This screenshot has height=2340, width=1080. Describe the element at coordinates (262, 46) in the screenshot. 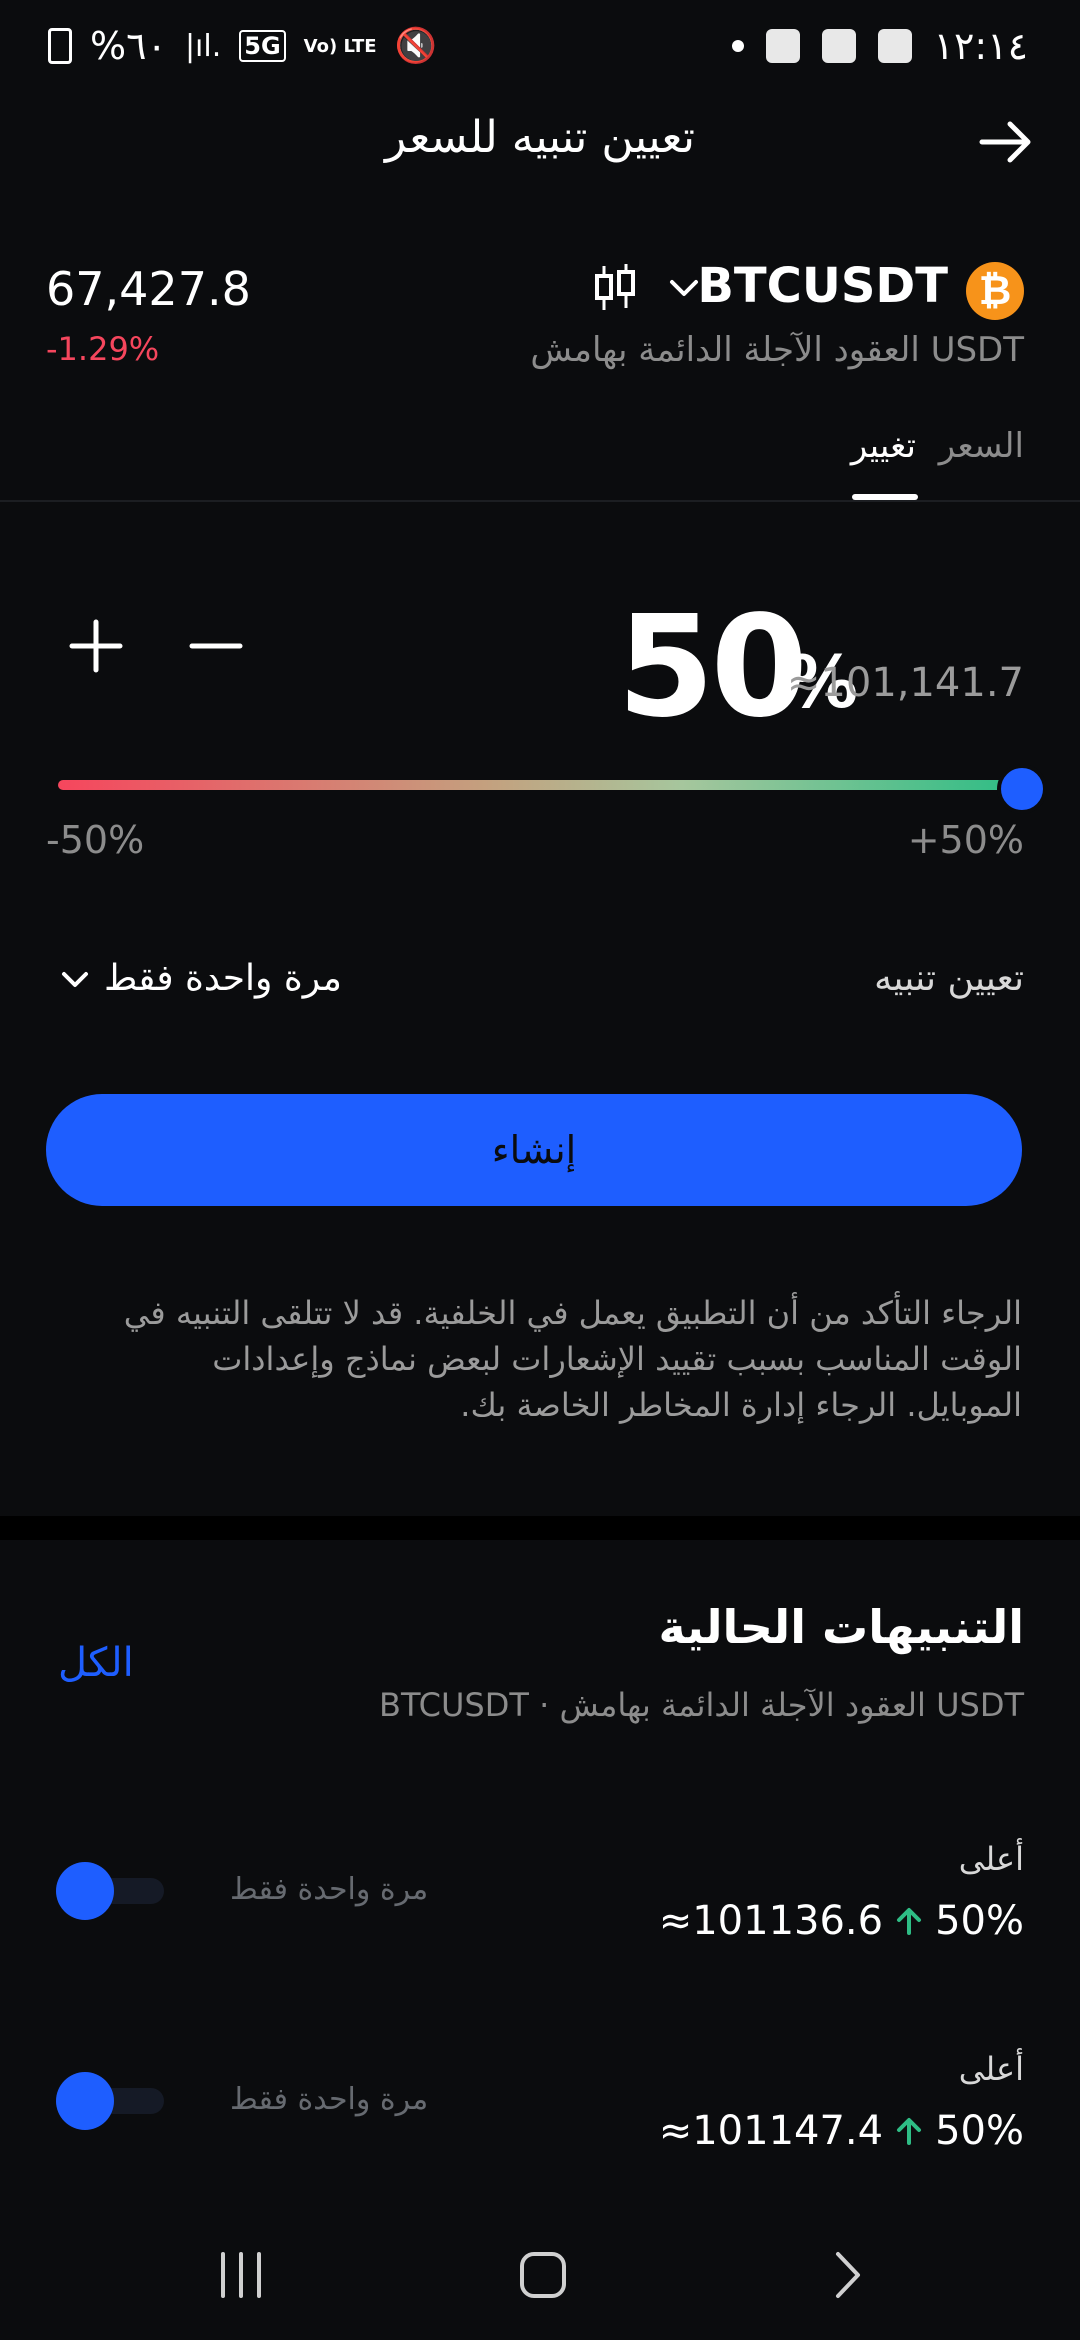

I see `network-type: 5G` at that location.